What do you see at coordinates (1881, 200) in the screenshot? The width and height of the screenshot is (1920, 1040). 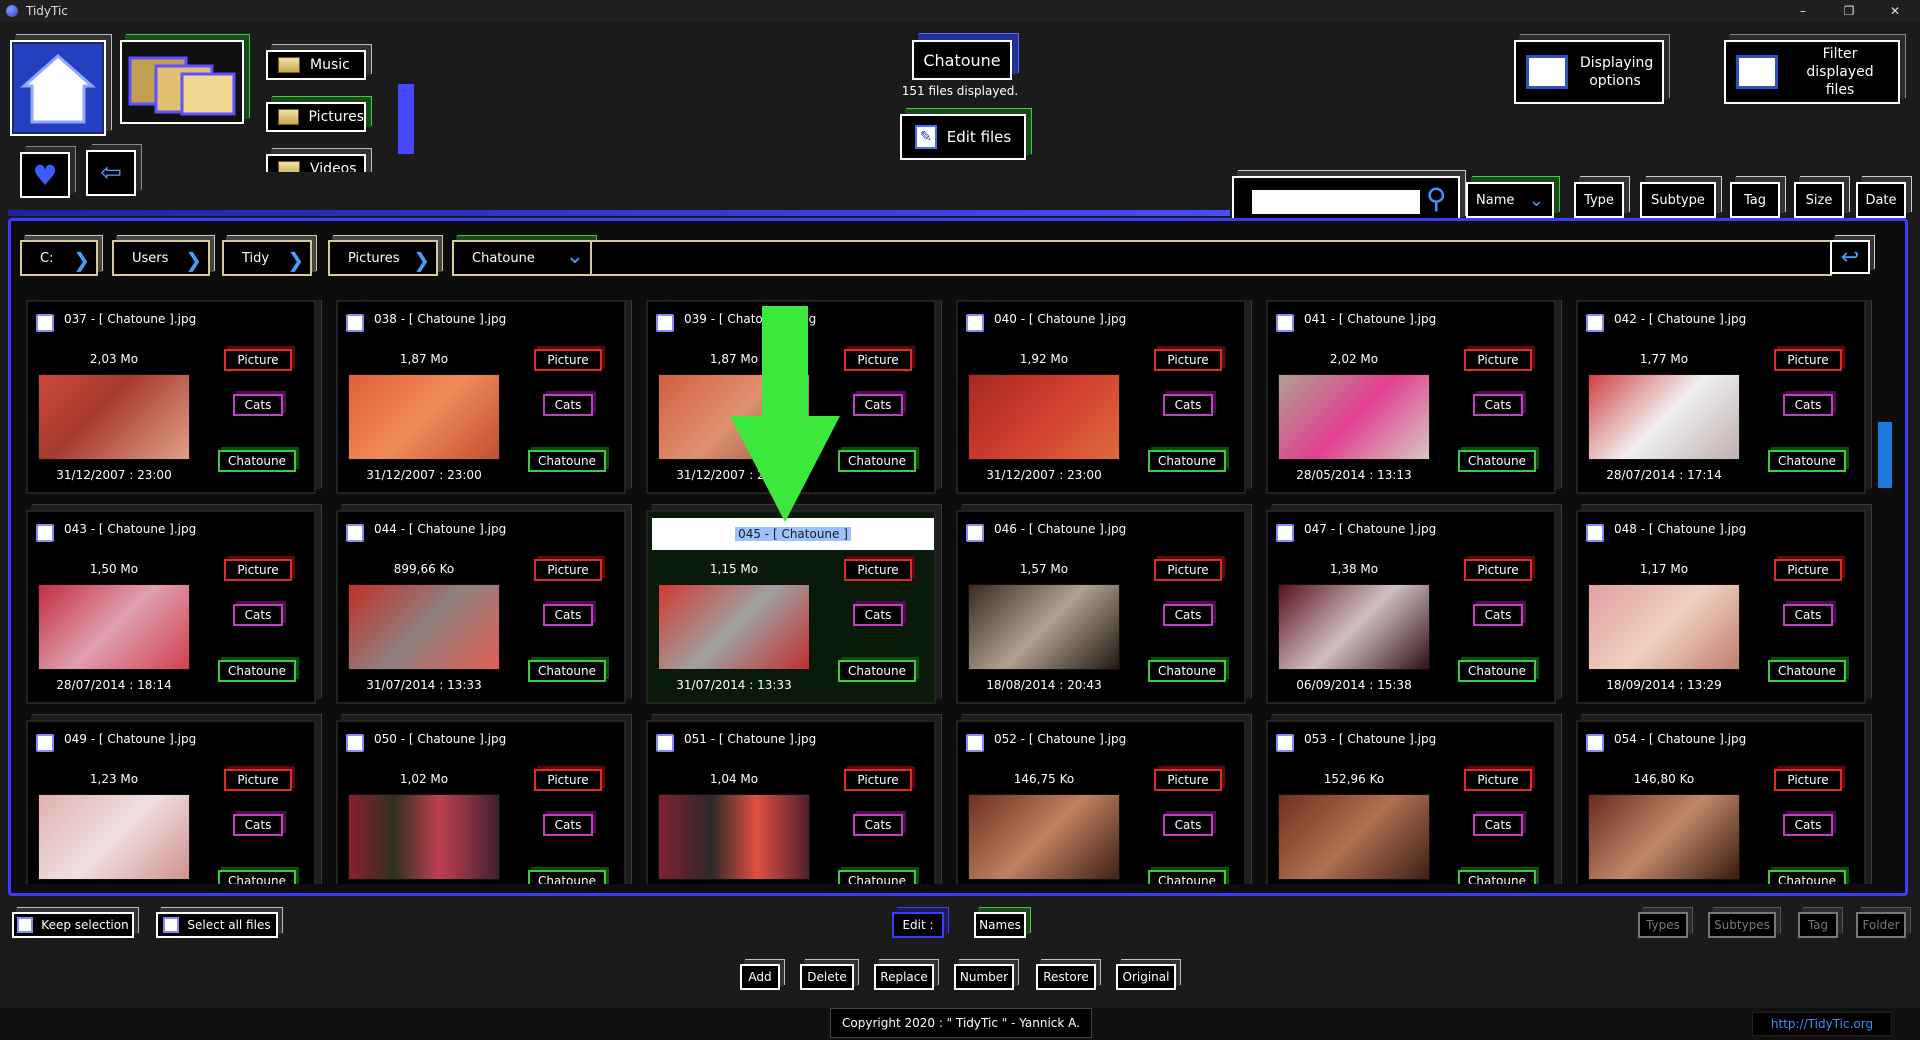 I see `sort-date-button: Date` at bounding box center [1881, 200].